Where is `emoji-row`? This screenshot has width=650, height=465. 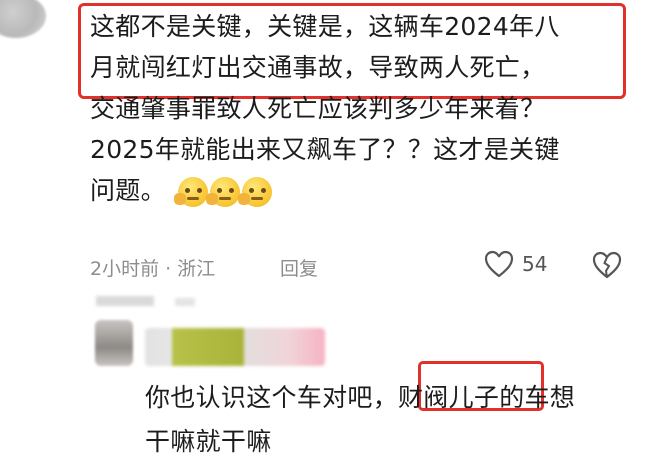
emoji-row is located at coordinates (223, 192).